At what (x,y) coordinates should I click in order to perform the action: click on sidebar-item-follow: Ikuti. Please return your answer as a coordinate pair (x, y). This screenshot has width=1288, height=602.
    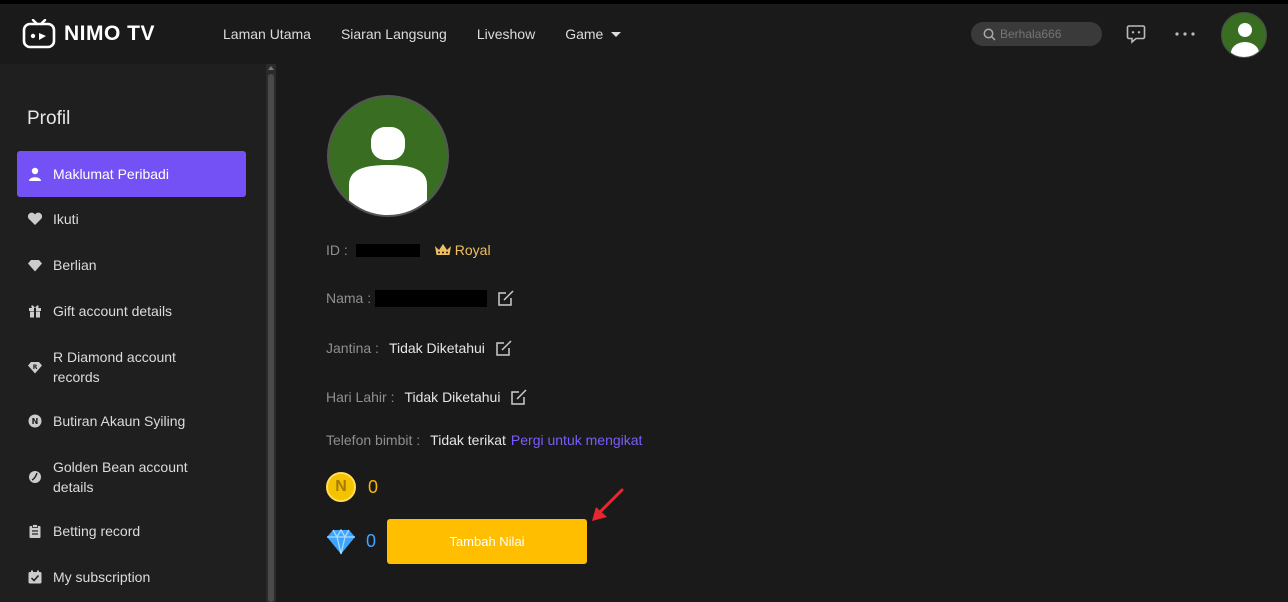
    Looking at the image, I should click on (131, 219).